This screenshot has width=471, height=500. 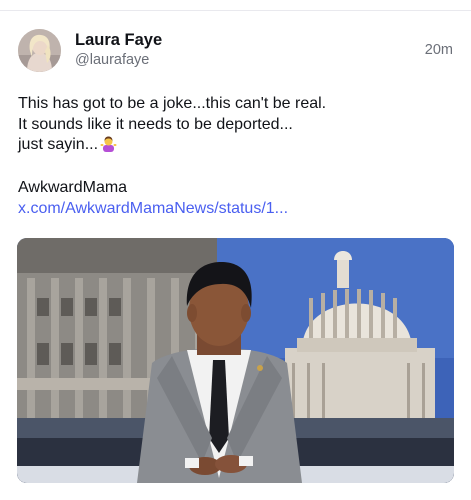 What do you see at coordinates (118, 40) in the screenshot?
I see `author-name: Laura Faye` at bounding box center [118, 40].